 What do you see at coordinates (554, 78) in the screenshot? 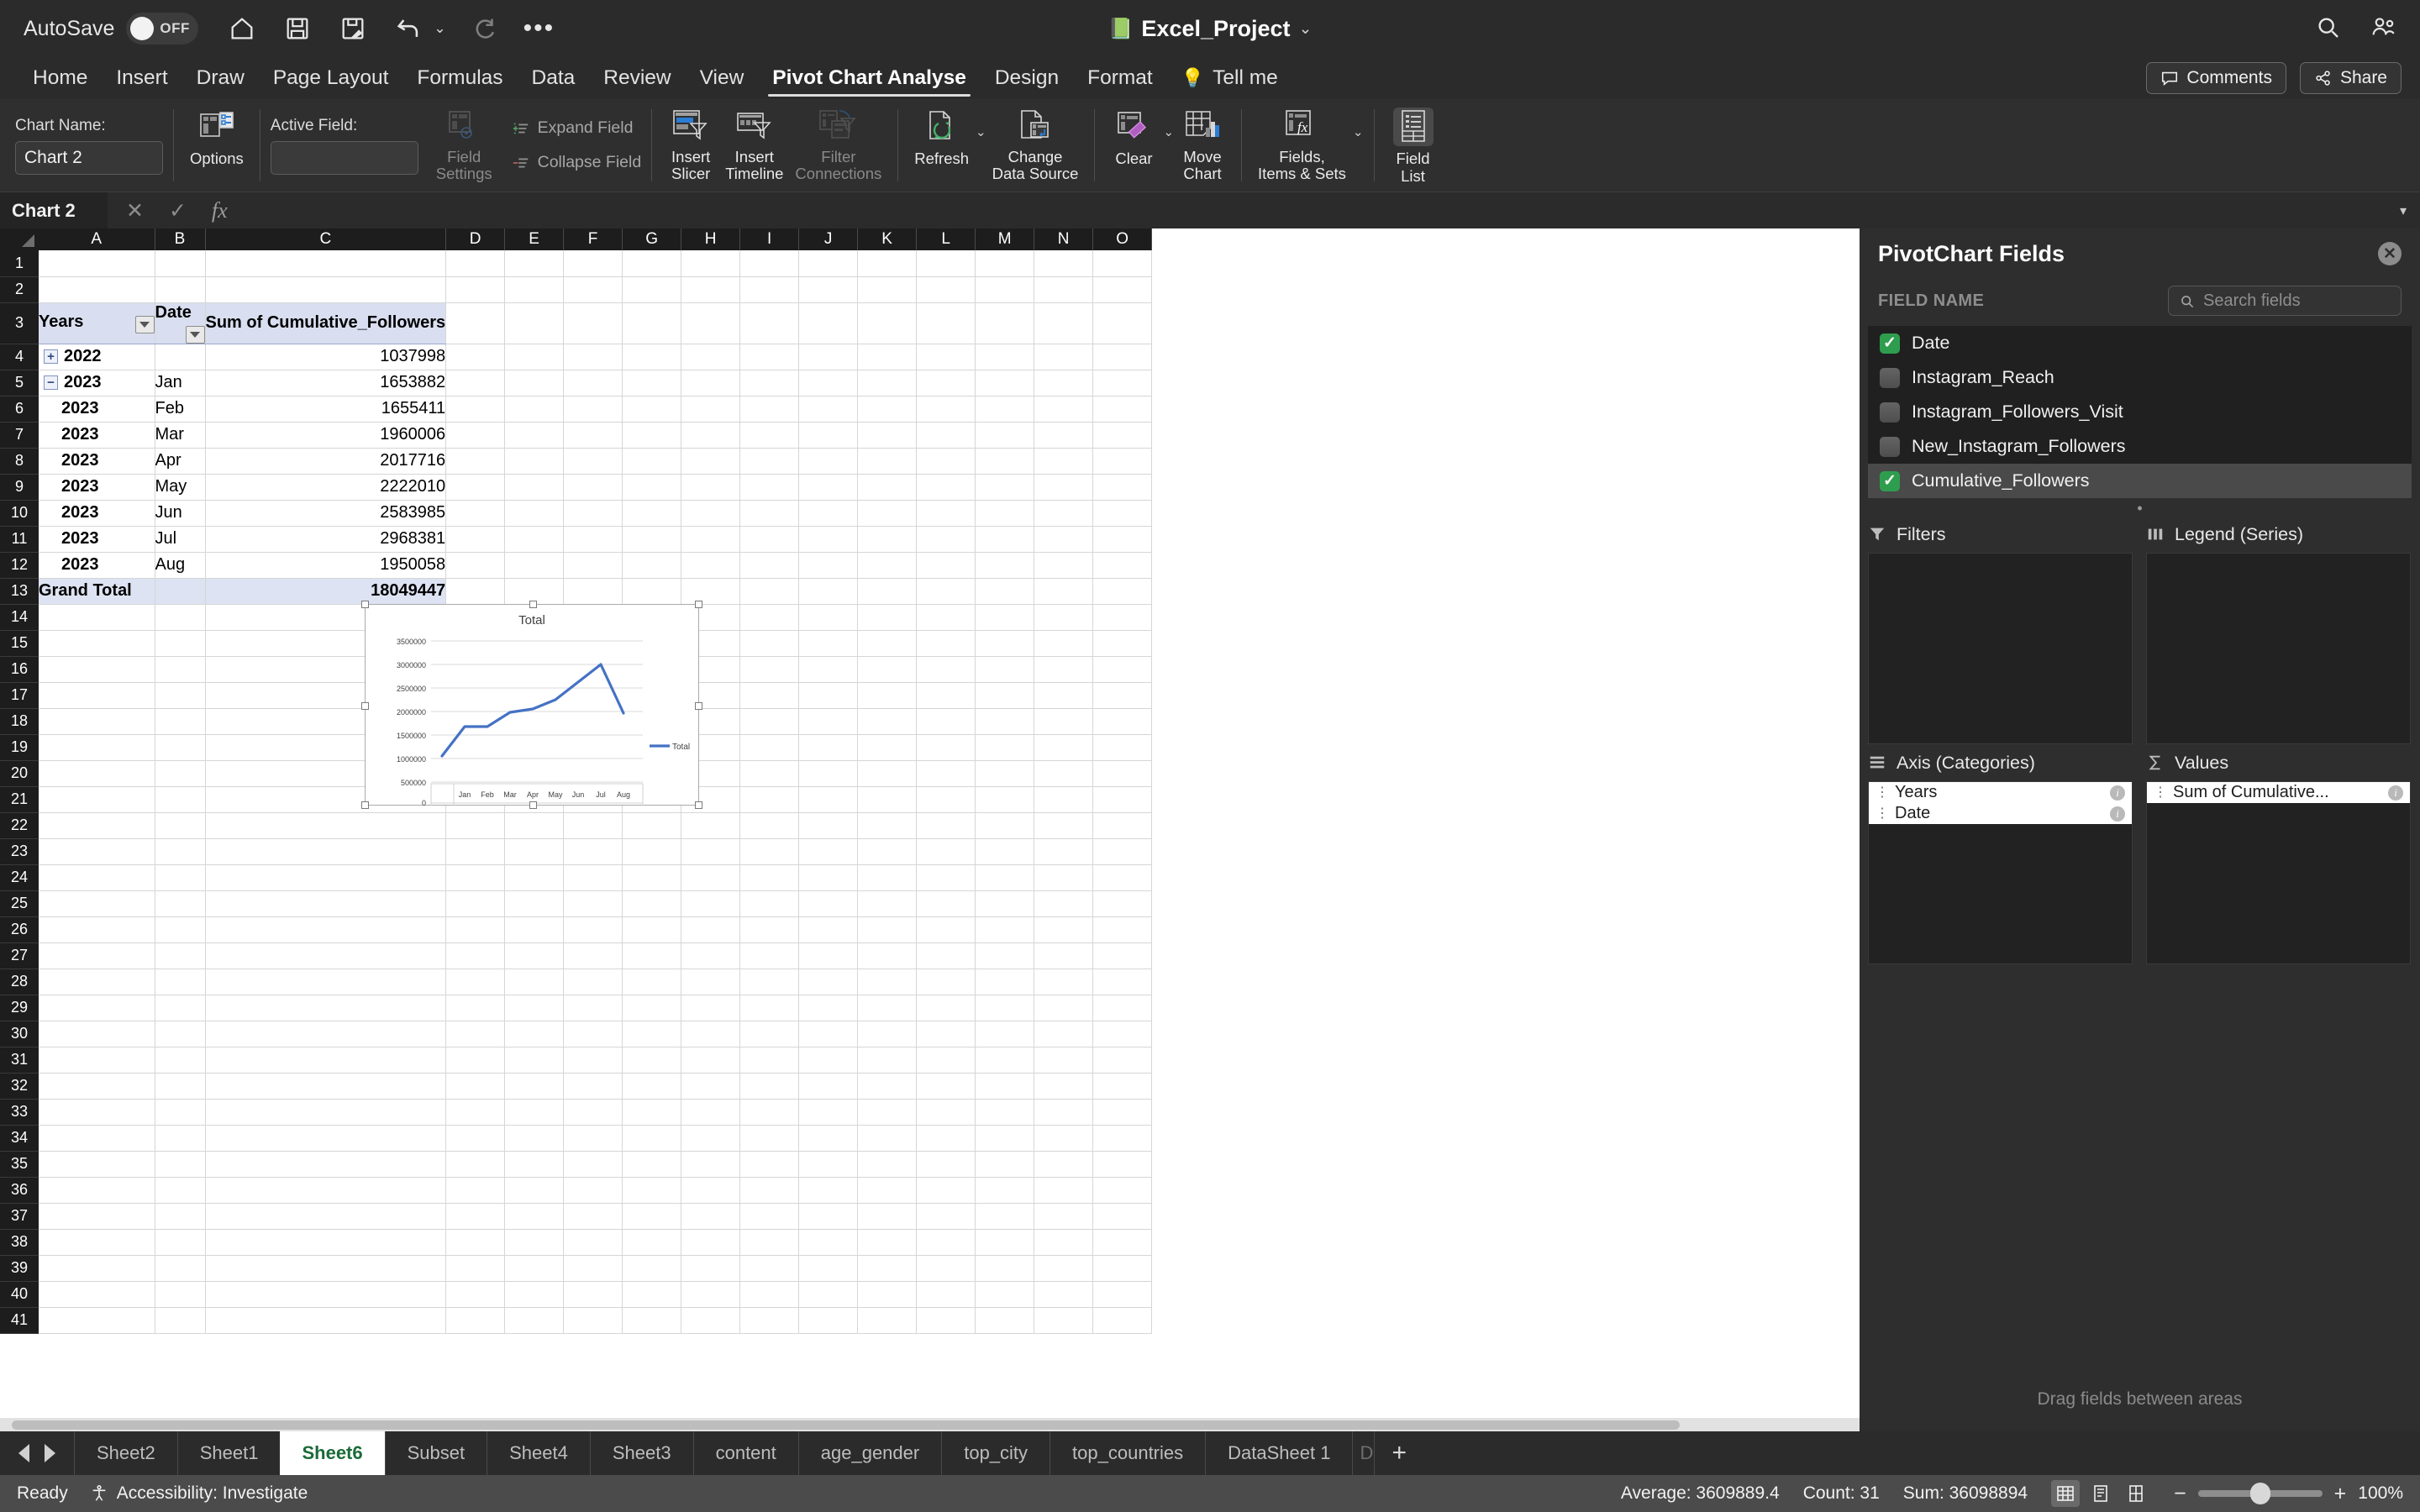
I see `tab-data: Data` at bounding box center [554, 78].